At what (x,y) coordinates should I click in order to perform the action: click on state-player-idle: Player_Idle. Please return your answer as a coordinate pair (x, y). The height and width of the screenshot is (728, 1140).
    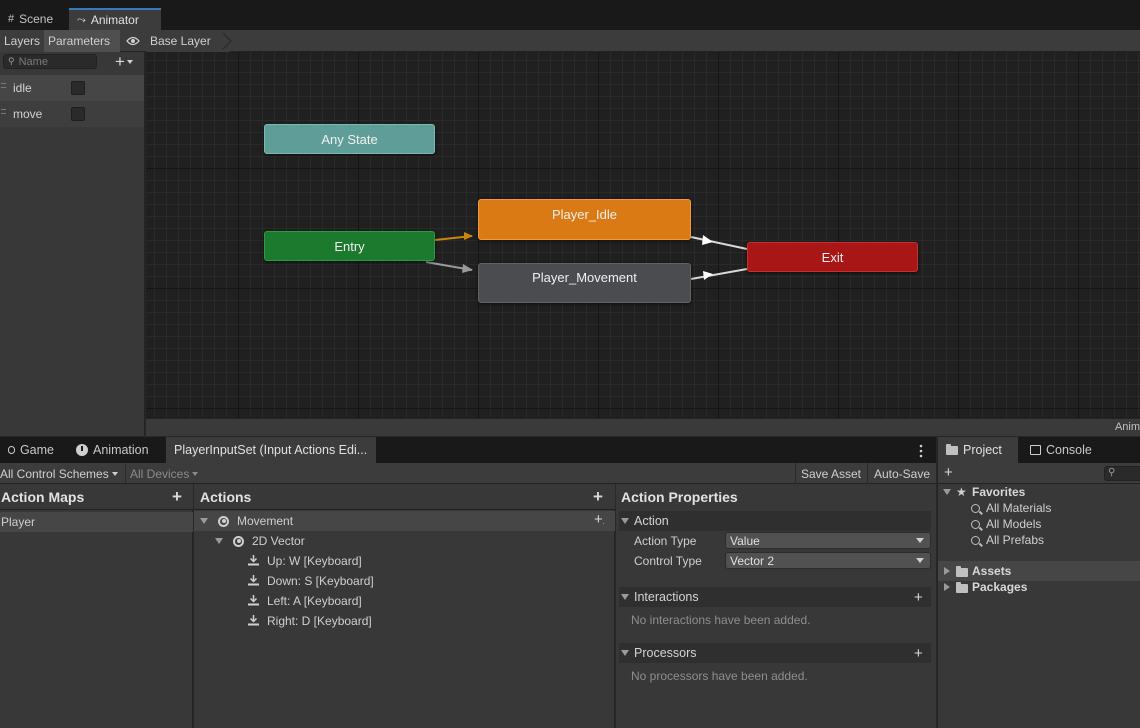
    Looking at the image, I should click on (584, 219).